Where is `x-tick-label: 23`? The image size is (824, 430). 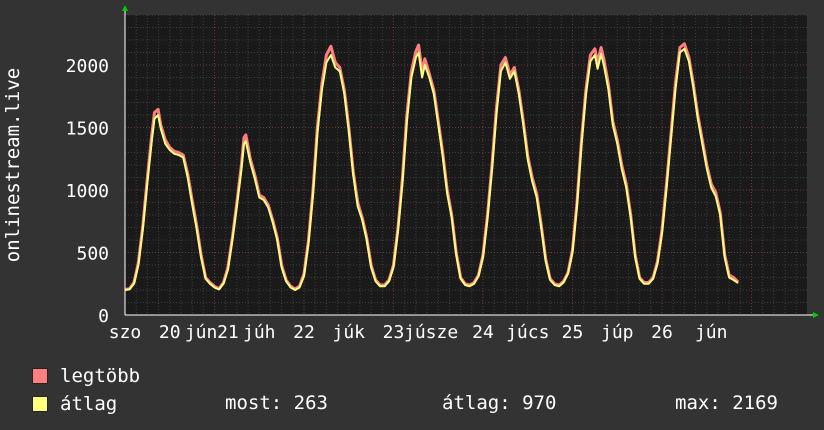
x-tick-label: 23 is located at coordinates (394, 332).